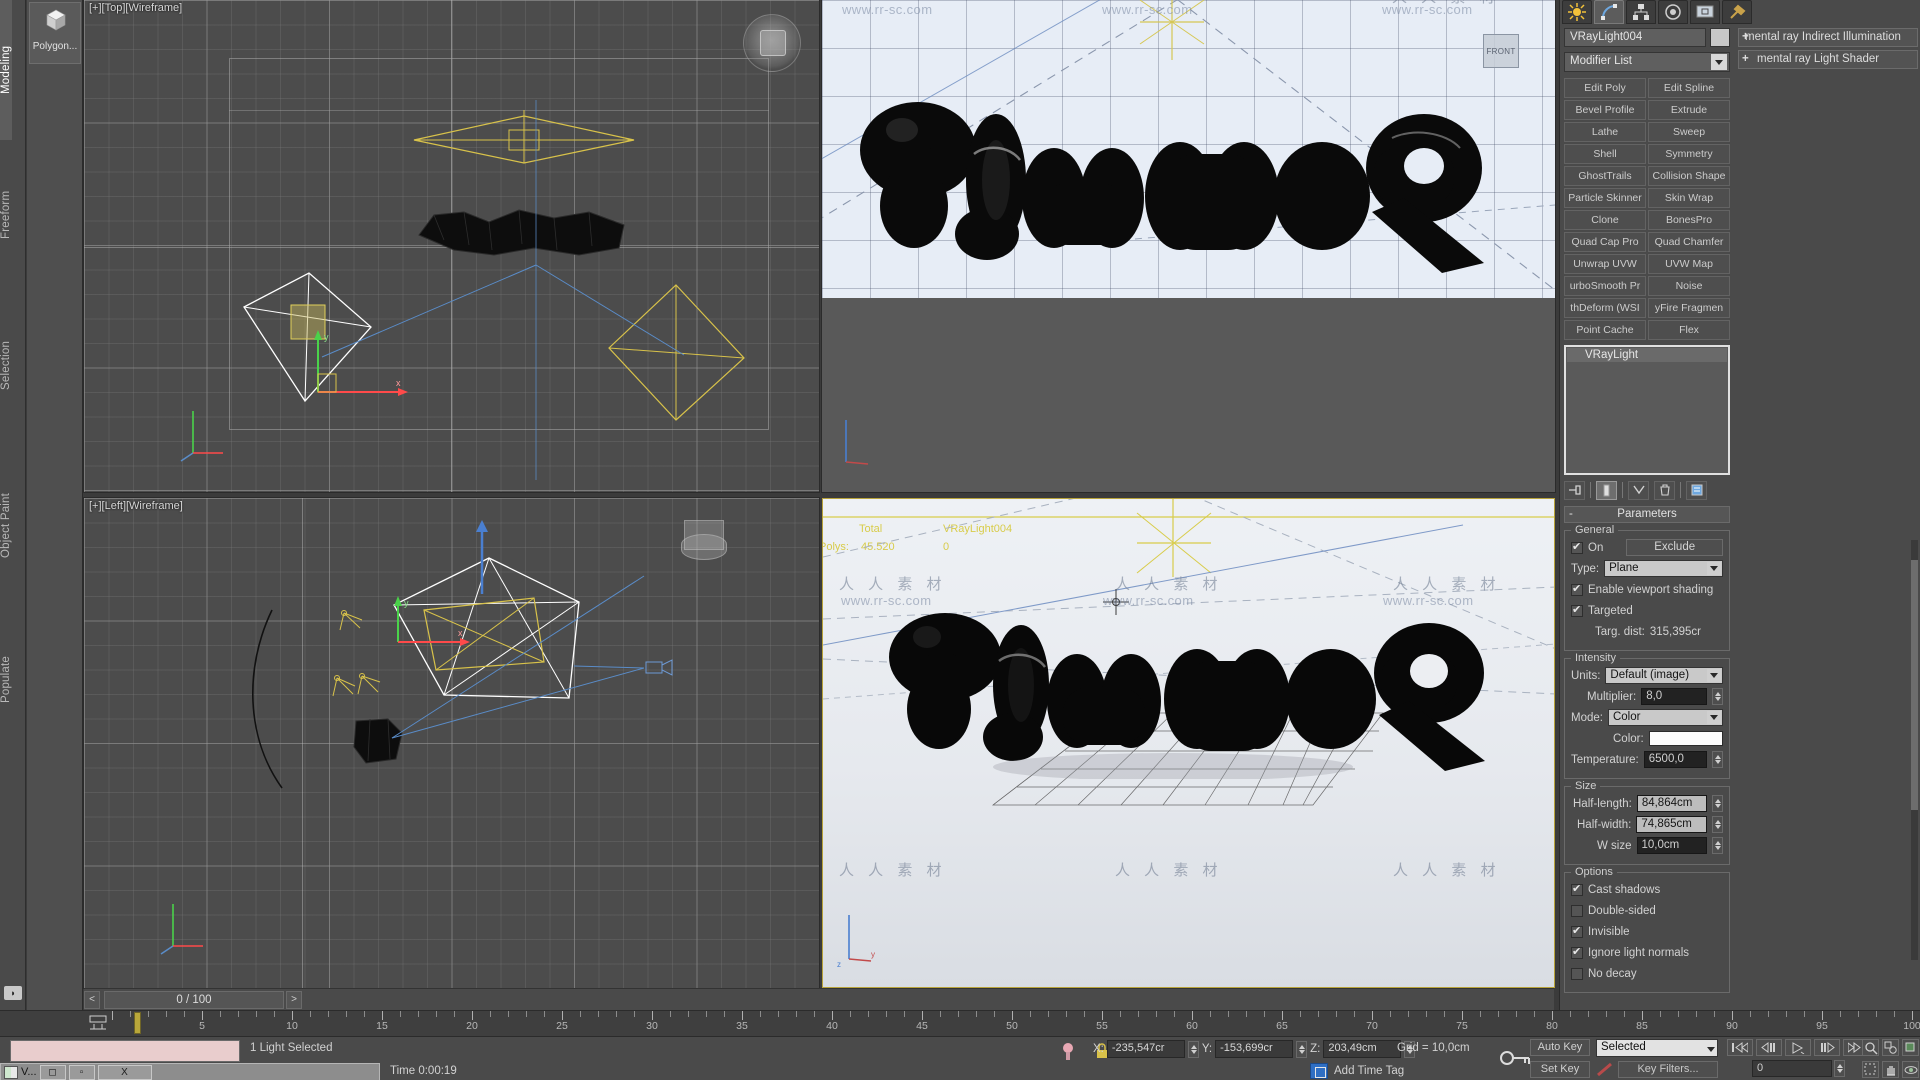 The width and height of the screenshot is (1920, 1080). What do you see at coordinates (1827, 1047) in the screenshot?
I see `next-frame-button` at bounding box center [1827, 1047].